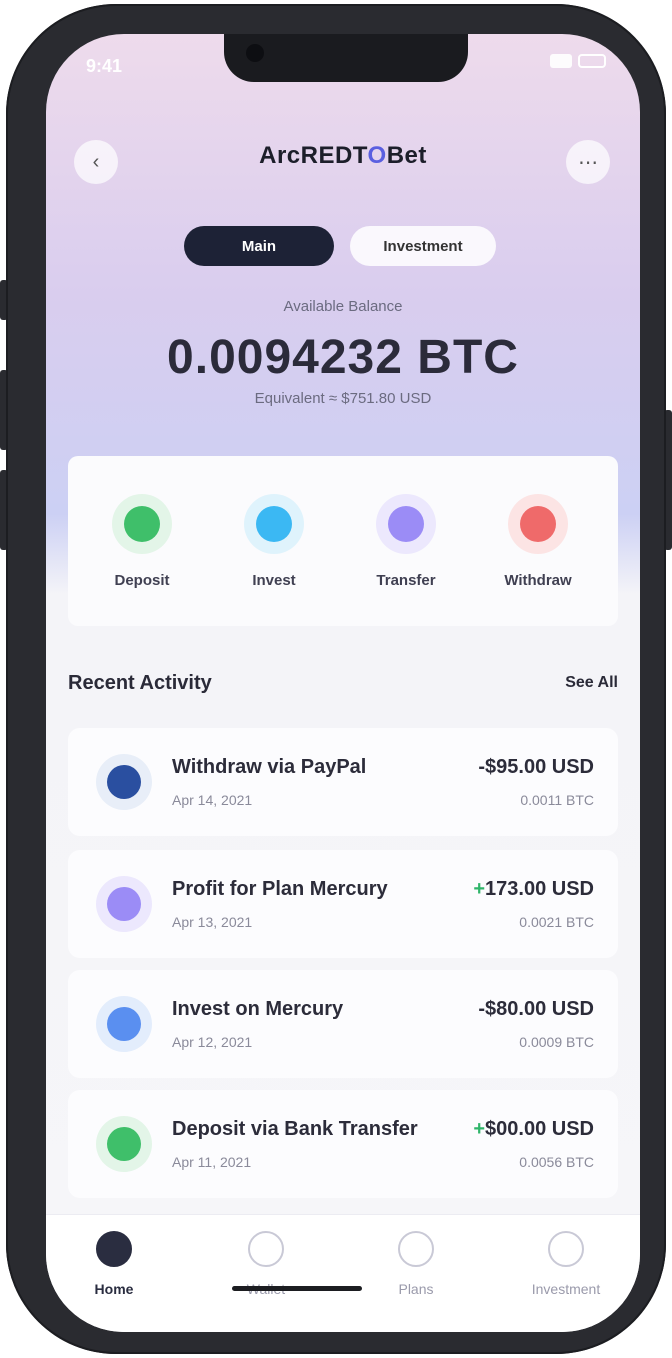 The height and width of the screenshot is (1358, 672). What do you see at coordinates (538, 580) in the screenshot?
I see `withdraw-label: Withdraw` at bounding box center [538, 580].